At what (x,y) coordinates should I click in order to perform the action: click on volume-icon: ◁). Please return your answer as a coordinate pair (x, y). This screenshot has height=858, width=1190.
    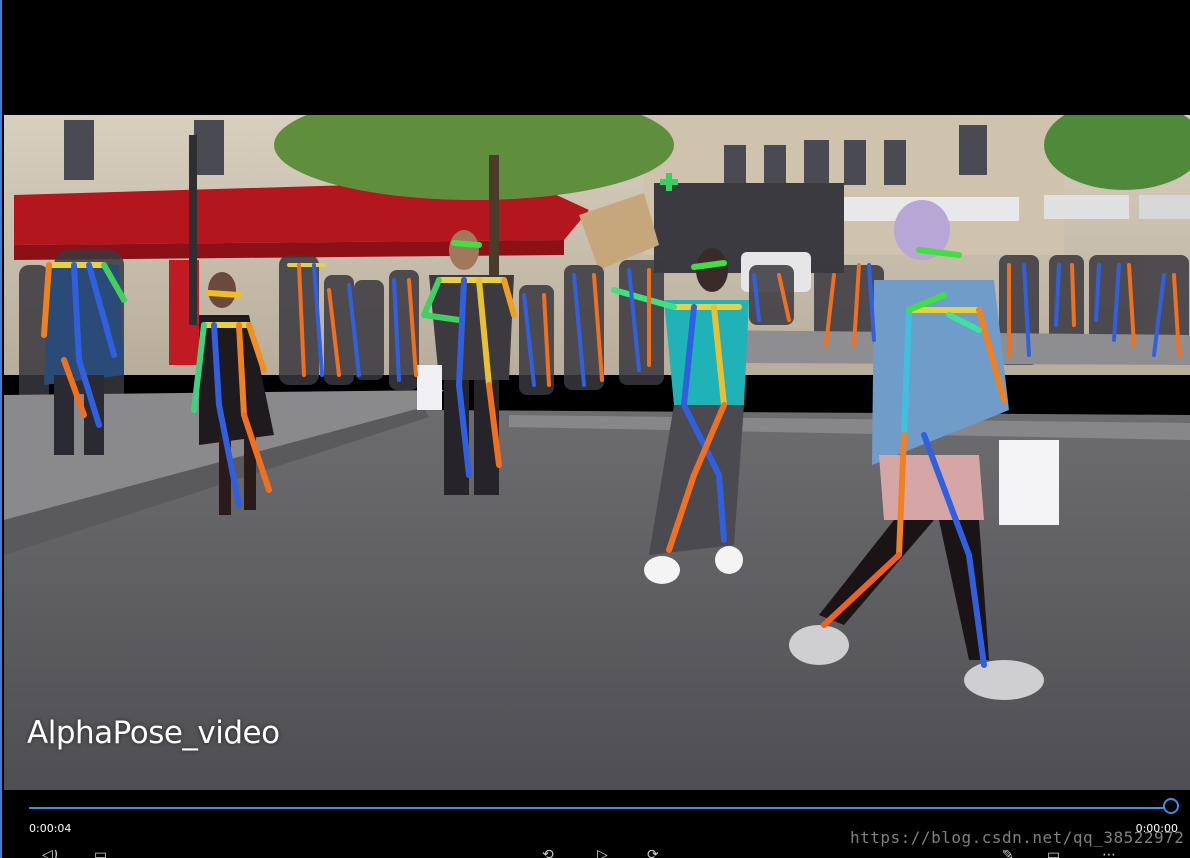
    Looking at the image, I should click on (50, 854).